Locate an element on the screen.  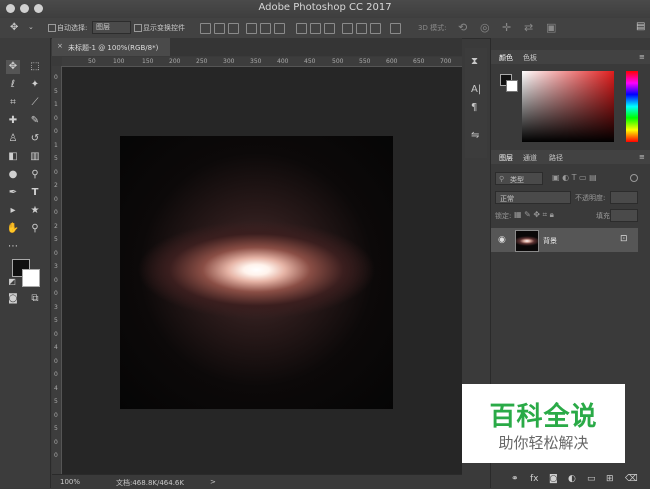
folder-icon: ▭ is located at coordinates (591, 479).